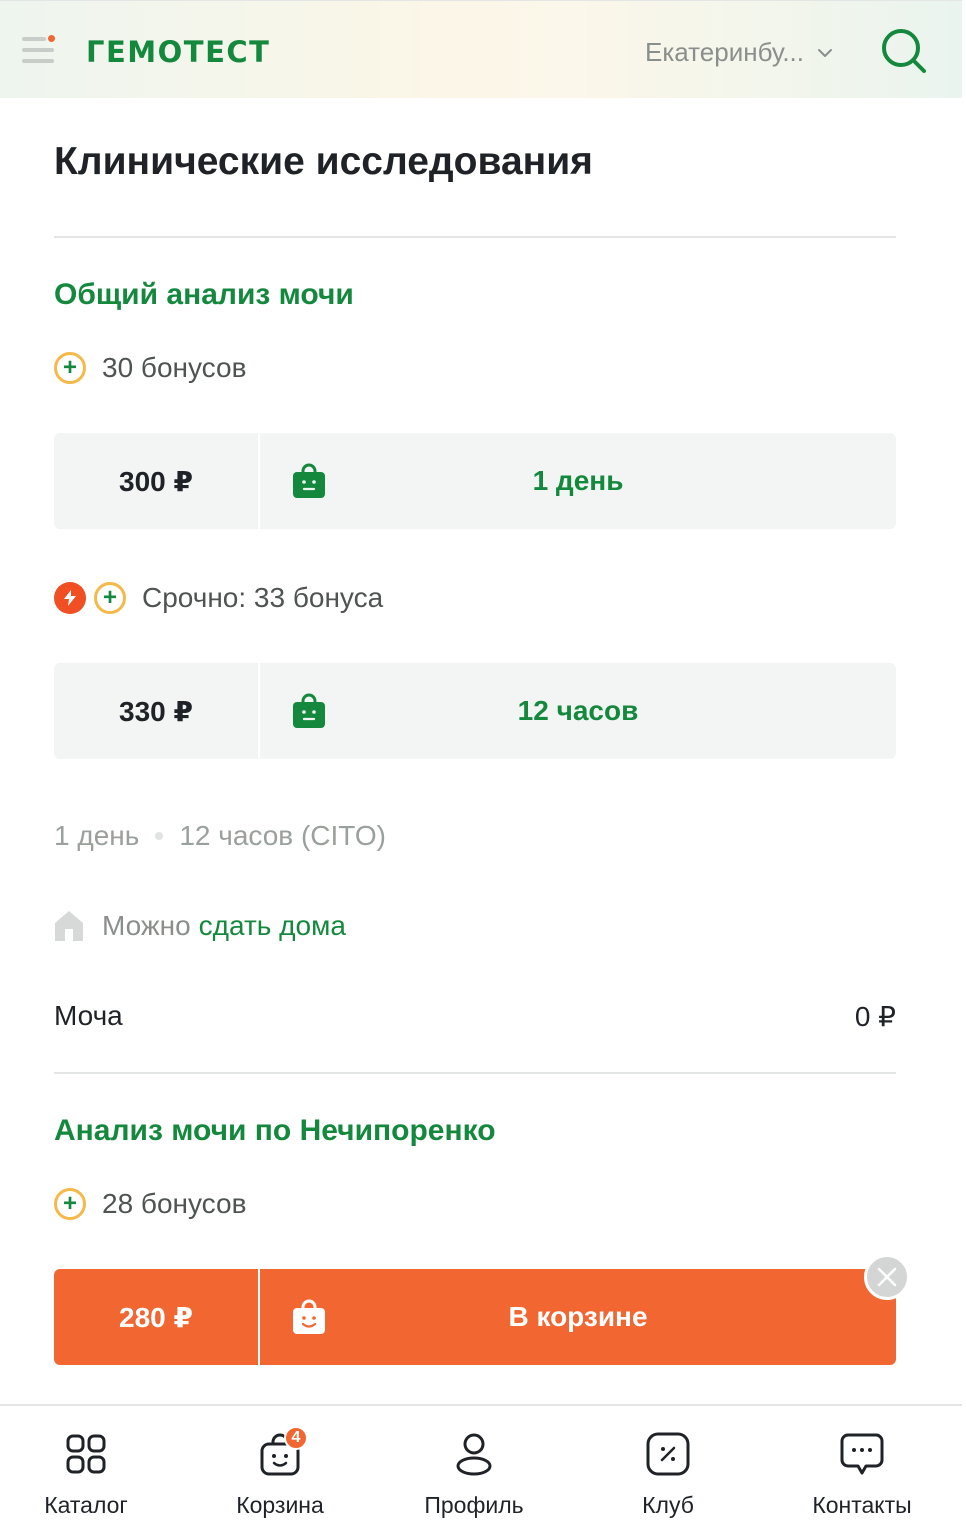 This screenshot has width=966, height=1534. Describe the element at coordinates (69, 926) in the screenshot. I see `home-icon` at that location.